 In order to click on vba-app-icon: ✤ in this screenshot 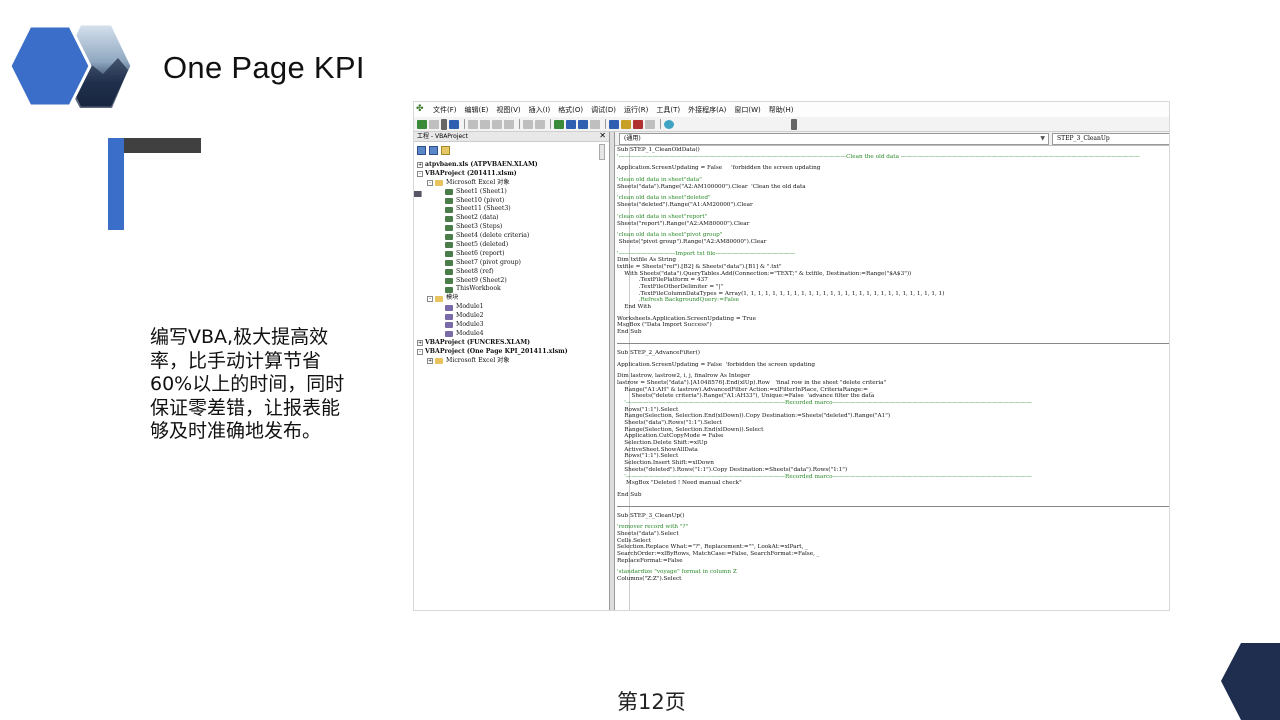, I will do `click(420, 109)`.